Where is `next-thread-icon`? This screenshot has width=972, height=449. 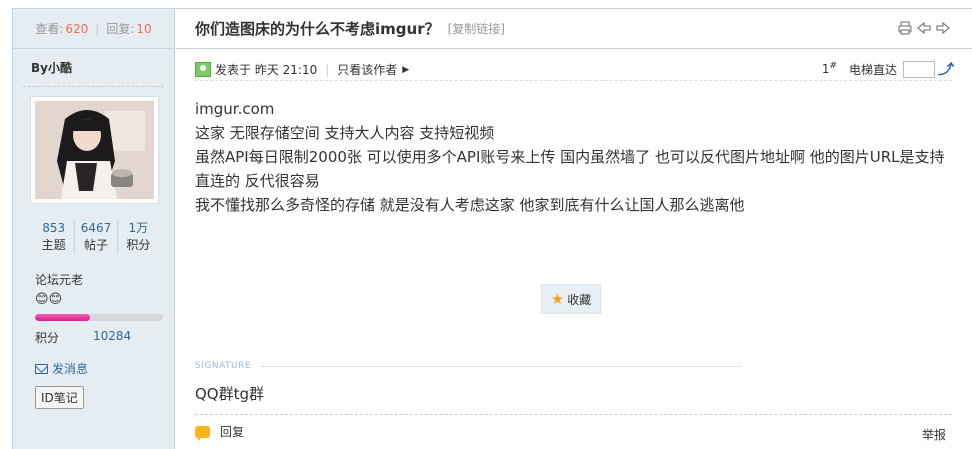 next-thread-icon is located at coordinates (943, 28).